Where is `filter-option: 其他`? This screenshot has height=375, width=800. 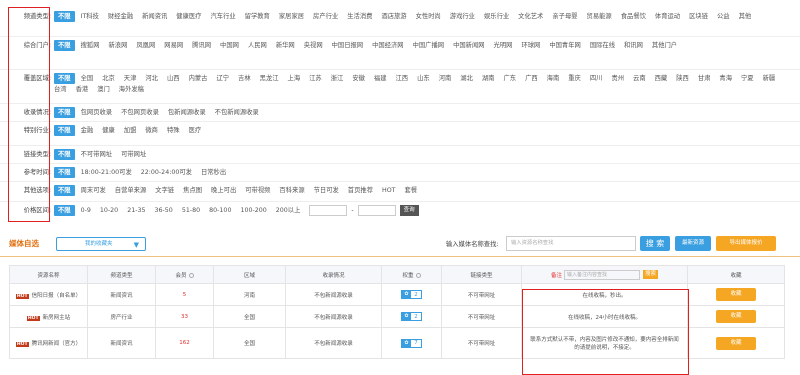
filter-option: 其他 is located at coordinates (745, 16).